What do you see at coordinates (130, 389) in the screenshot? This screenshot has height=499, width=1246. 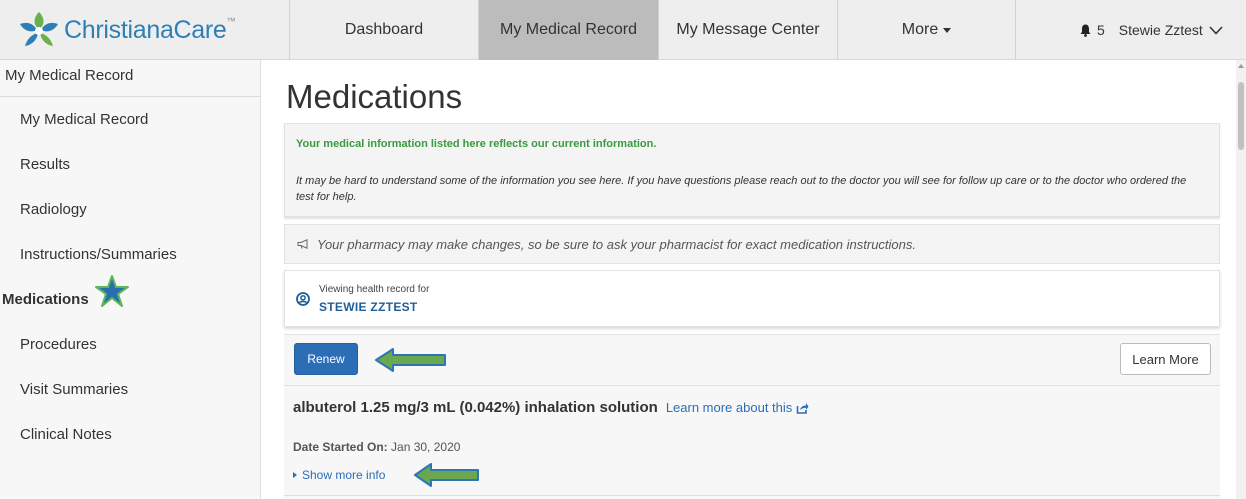 I see `sidebar-item-visit-summaries: Visit Summaries` at bounding box center [130, 389].